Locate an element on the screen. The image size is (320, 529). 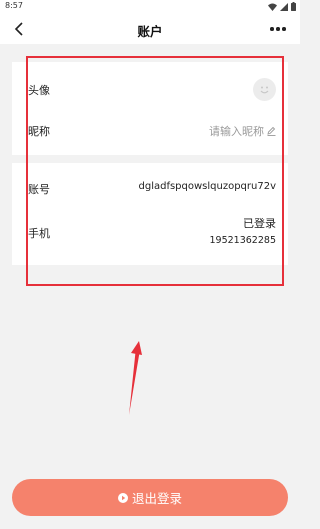
more-options-button is located at coordinates (278, 29).